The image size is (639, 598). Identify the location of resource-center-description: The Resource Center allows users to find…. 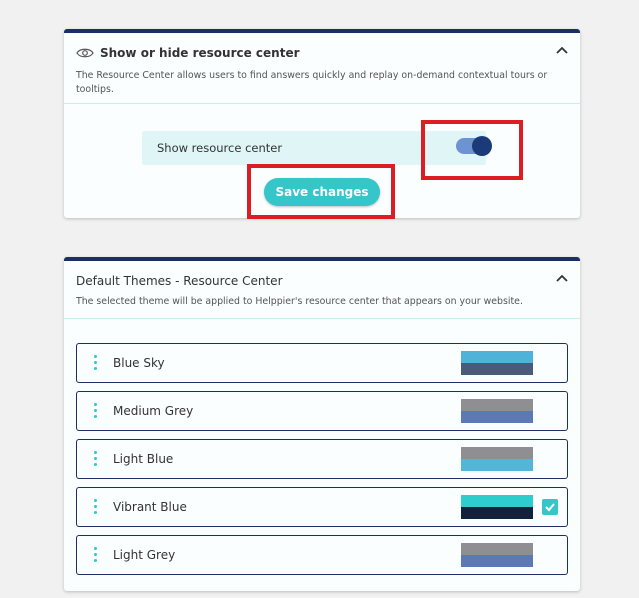
(312, 82).